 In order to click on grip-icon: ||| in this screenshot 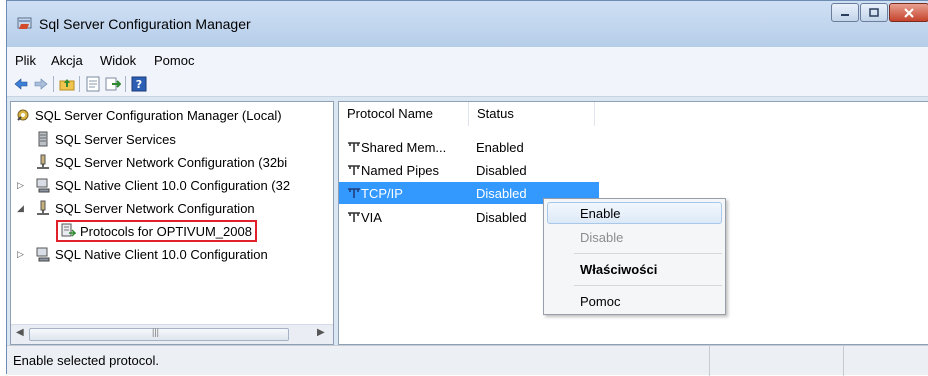, I will do `click(156, 332)`.